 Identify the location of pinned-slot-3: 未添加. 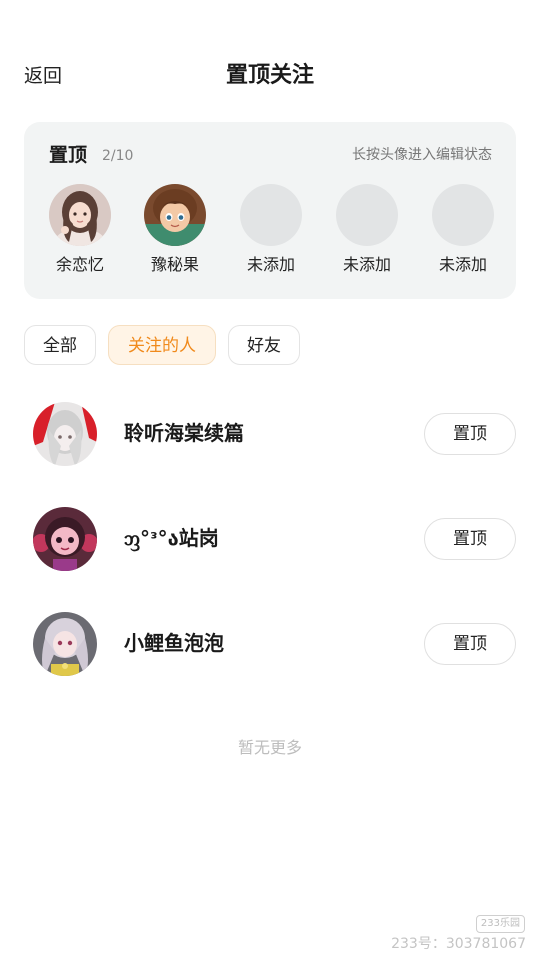
(271, 230).